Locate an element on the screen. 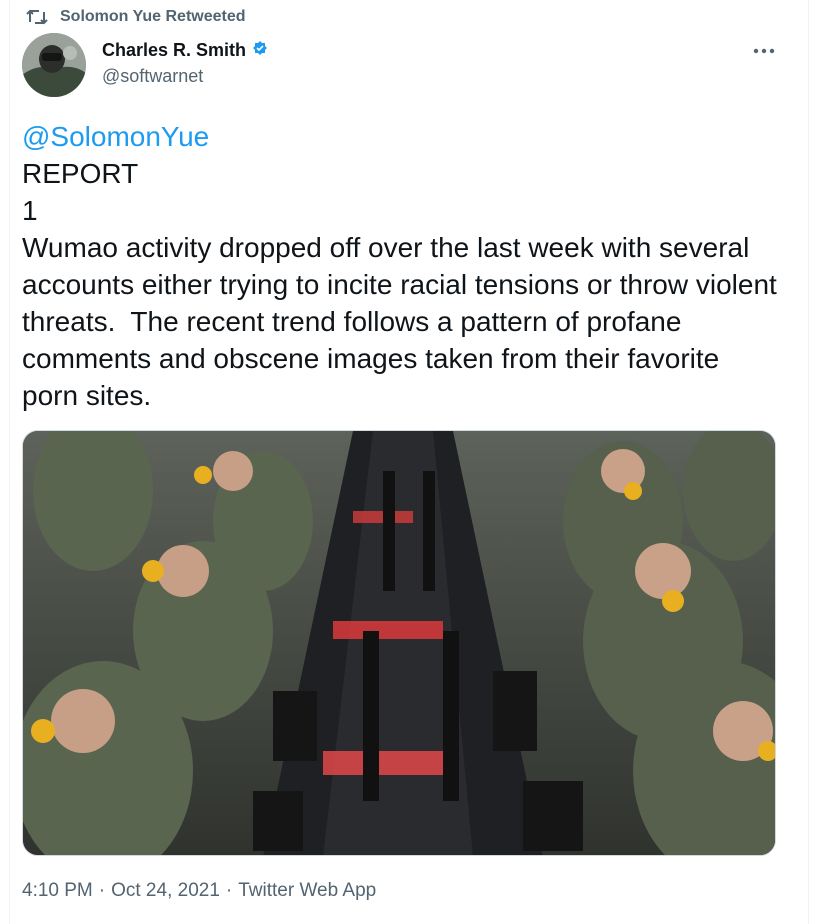  mention-link: @SolomonYue is located at coordinates (115, 136).